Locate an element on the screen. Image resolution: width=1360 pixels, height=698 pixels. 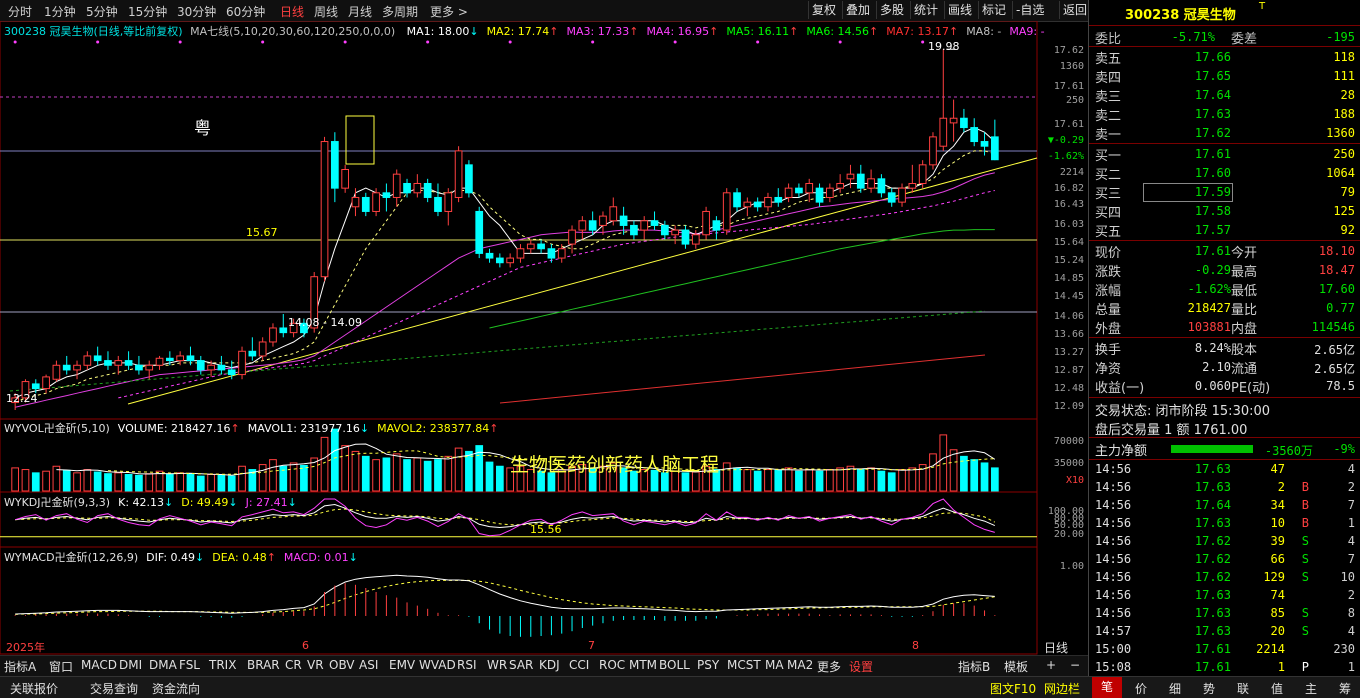
info-value2-0: 2.65亿 is located at coordinates (1334, 350).